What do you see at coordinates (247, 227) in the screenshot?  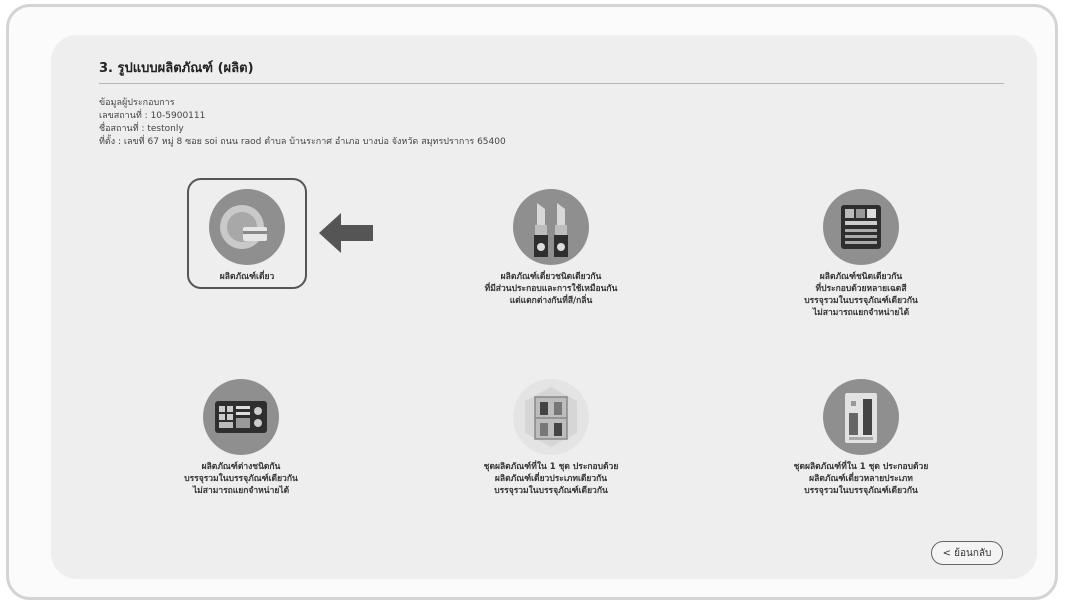 I see `food-plate-icon` at bounding box center [247, 227].